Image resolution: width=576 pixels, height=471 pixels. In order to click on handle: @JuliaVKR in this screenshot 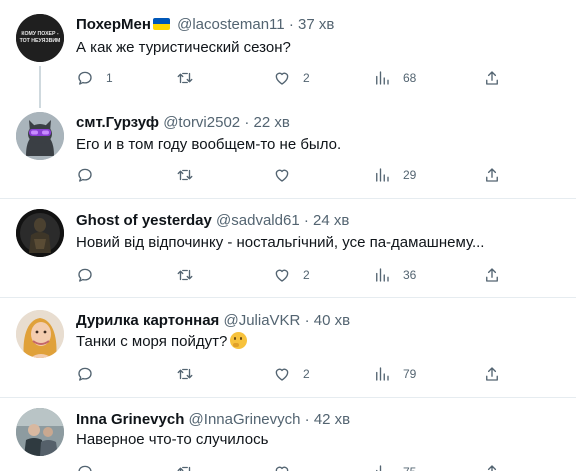, I will do `click(261, 320)`.